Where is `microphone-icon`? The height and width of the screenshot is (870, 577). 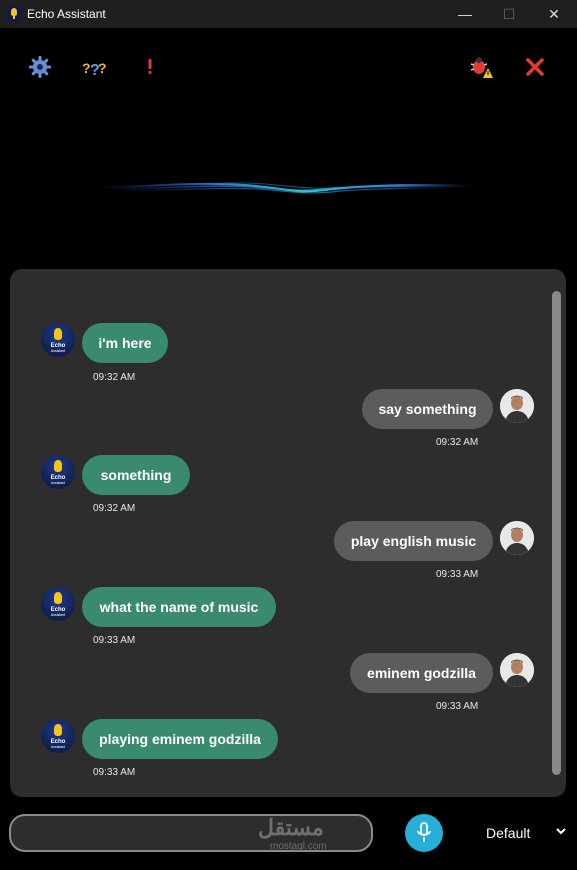 microphone-icon is located at coordinates (424, 832).